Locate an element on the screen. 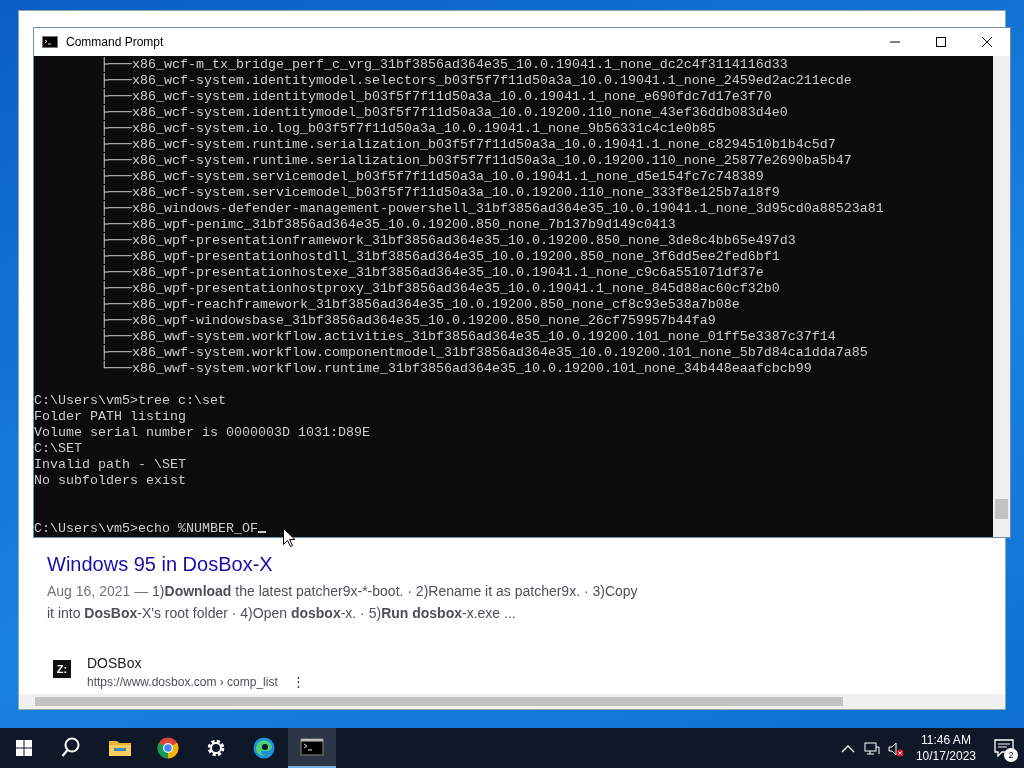  console-line: C:\Users\vm5>echo %NUMBER_OF is located at coordinates (146, 529).